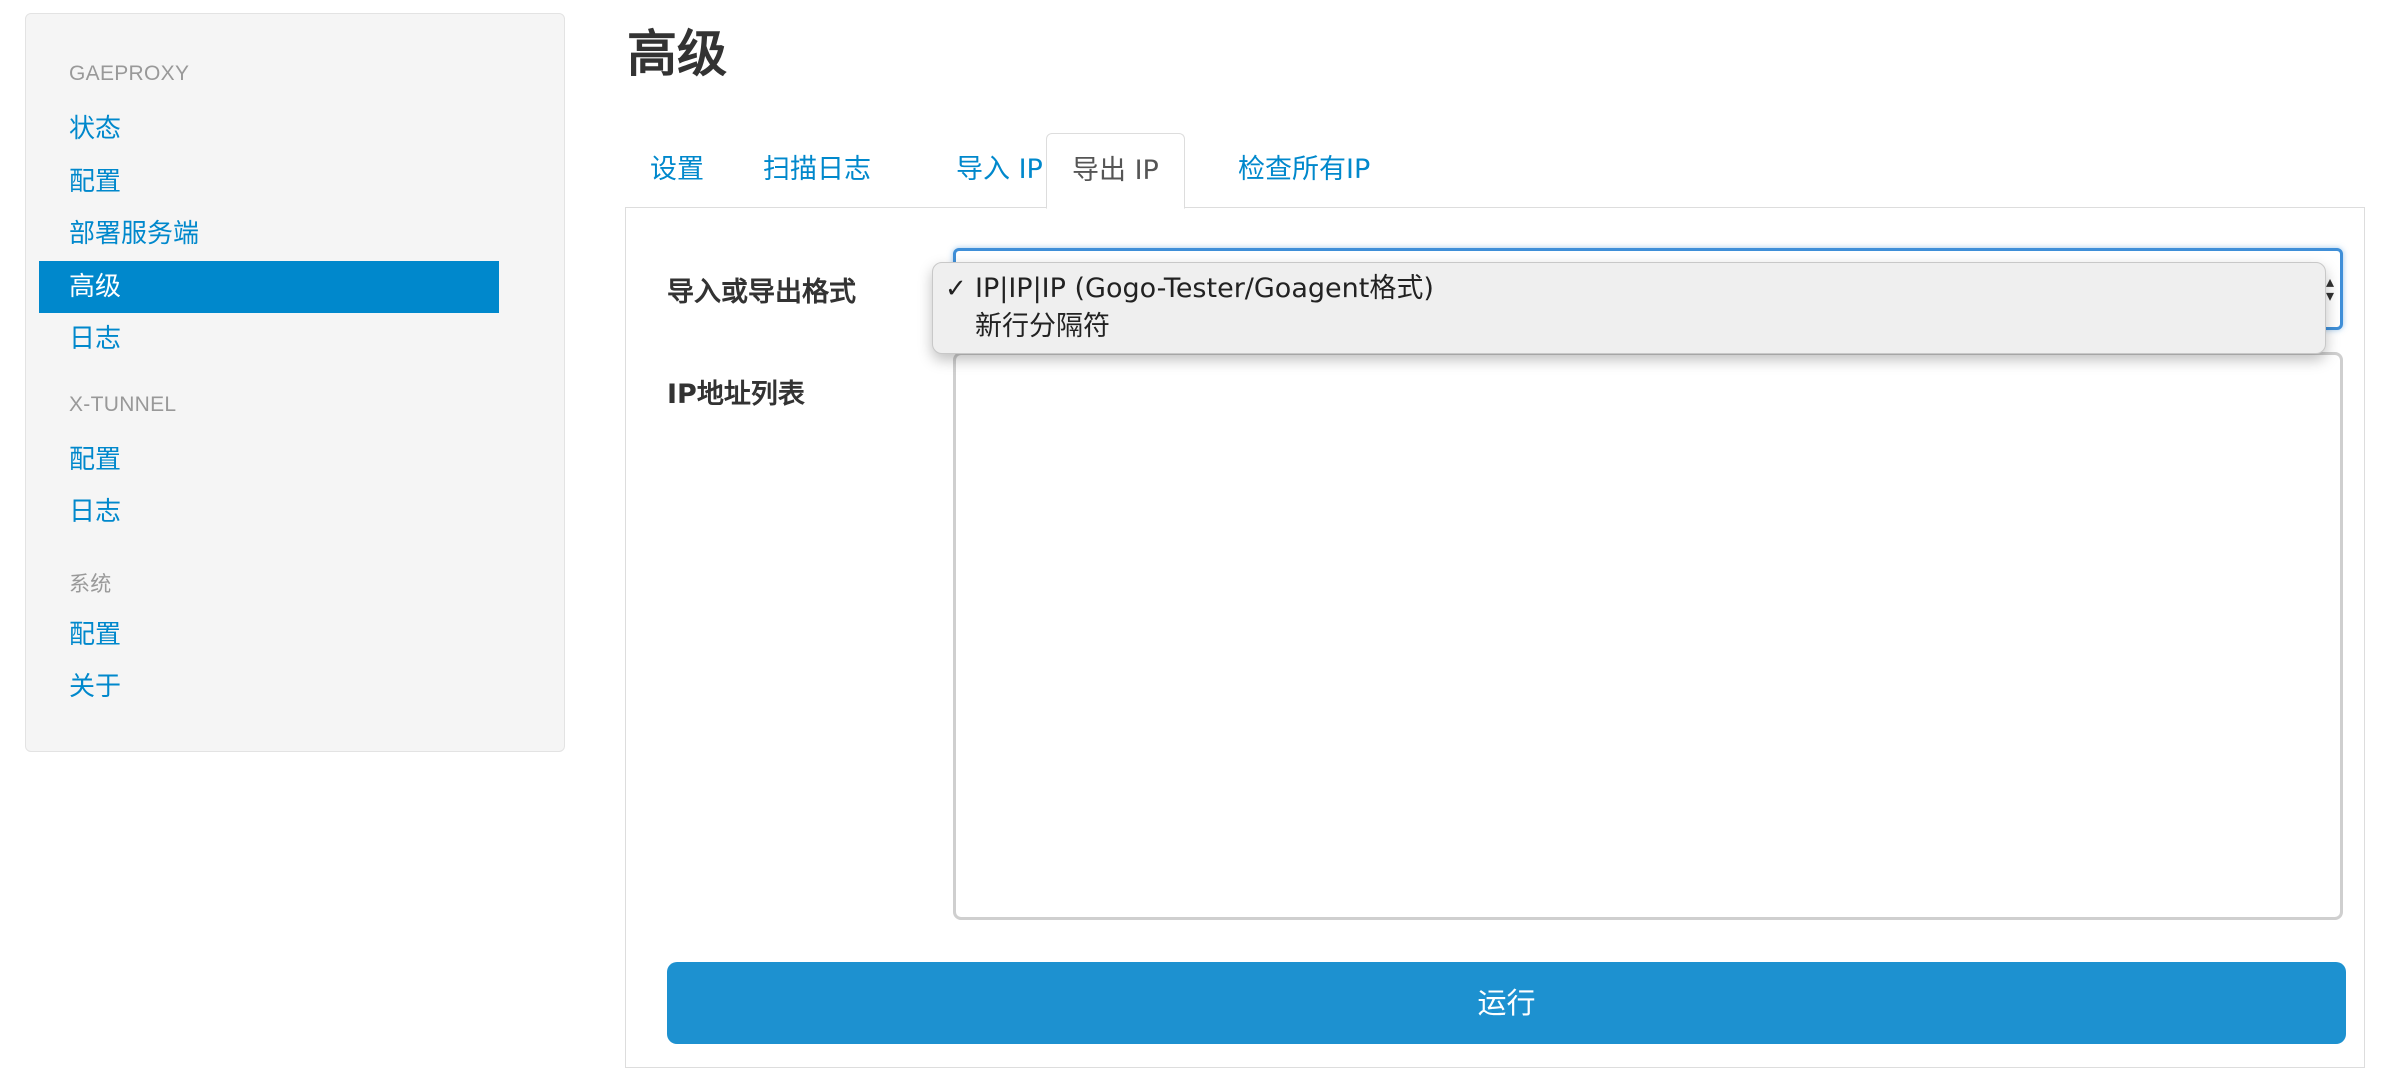  Describe the element at coordinates (123, 404) in the screenshot. I see `sidebar-header-x-tunnel: X-TUNNEL` at that location.